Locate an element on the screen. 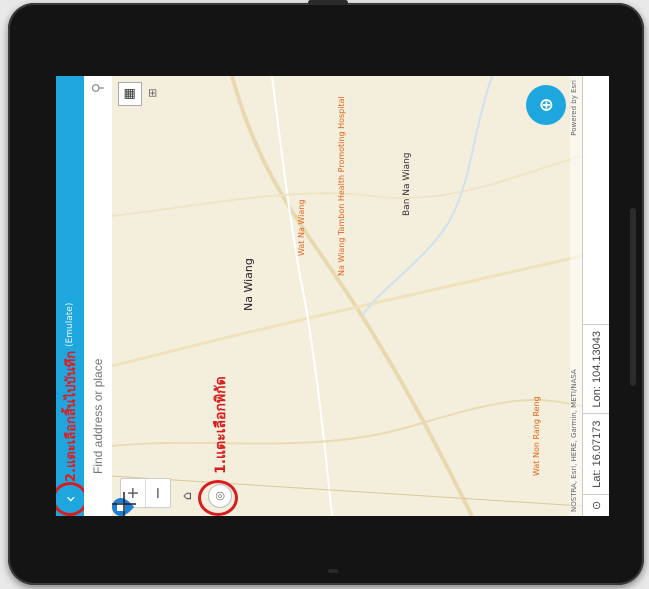 The width and height of the screenshot is (649, 589). lat-field: Lat: 16.07173 is located at coordinates (596, 453).